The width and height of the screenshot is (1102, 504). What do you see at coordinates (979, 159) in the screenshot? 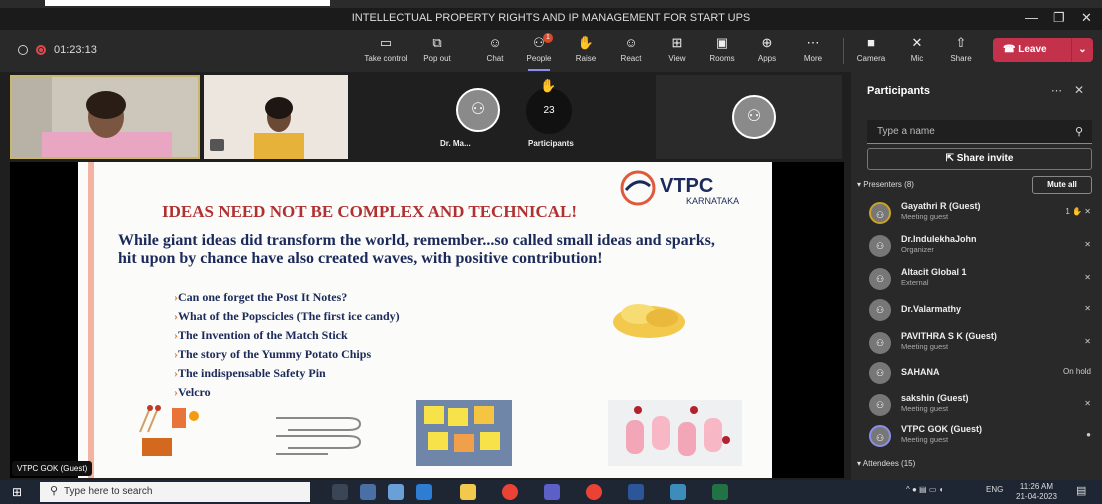
I see `share-invite-button: ⇱ Share invite` at bounding box center [979, 159].